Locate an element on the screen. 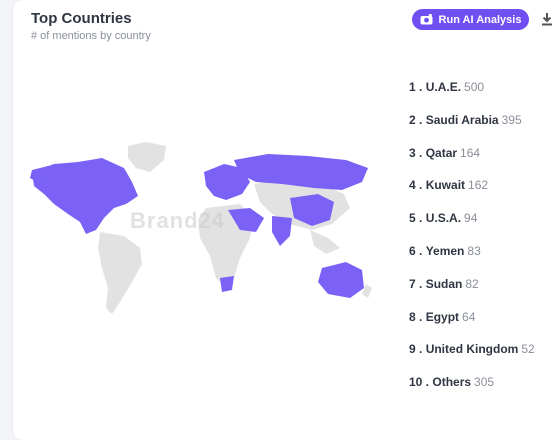  country-name: U.A.E. is located at coordinates (443, 87).